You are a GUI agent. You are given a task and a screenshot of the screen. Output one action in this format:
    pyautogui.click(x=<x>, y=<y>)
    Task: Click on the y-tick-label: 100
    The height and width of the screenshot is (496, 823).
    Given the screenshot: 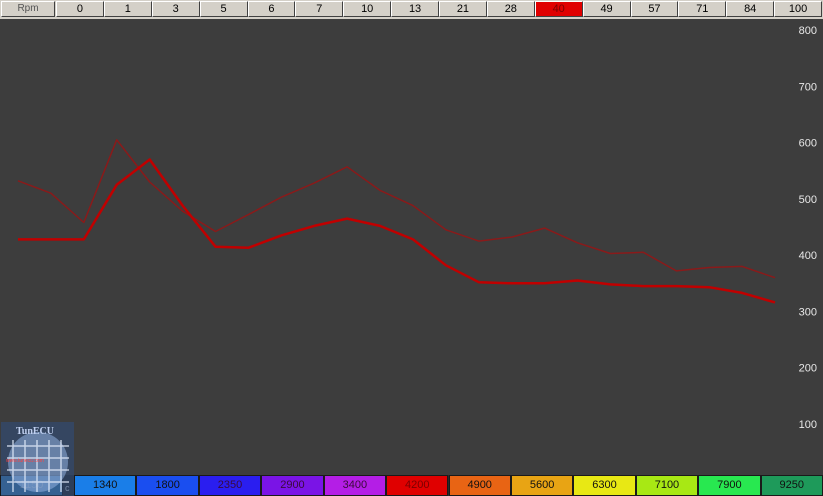 What is the action you would take?
    pyautogui.click(x=808, y=425)
    